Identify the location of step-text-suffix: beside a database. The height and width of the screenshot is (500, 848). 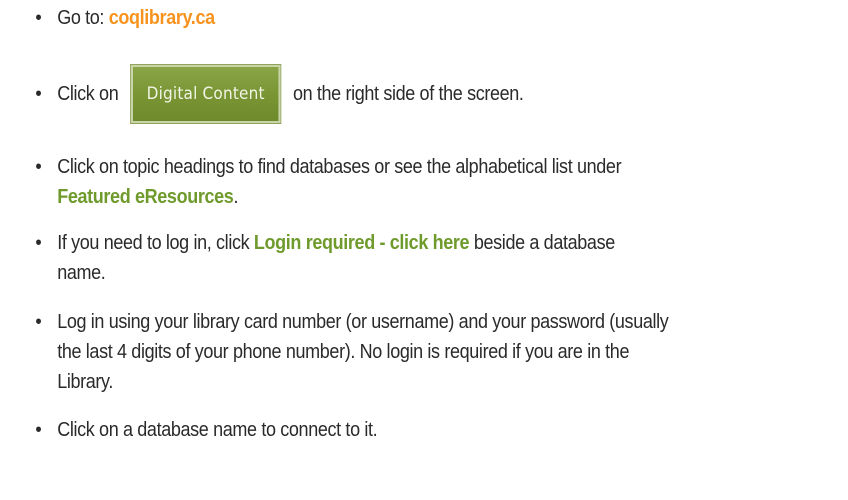
(542, 243).